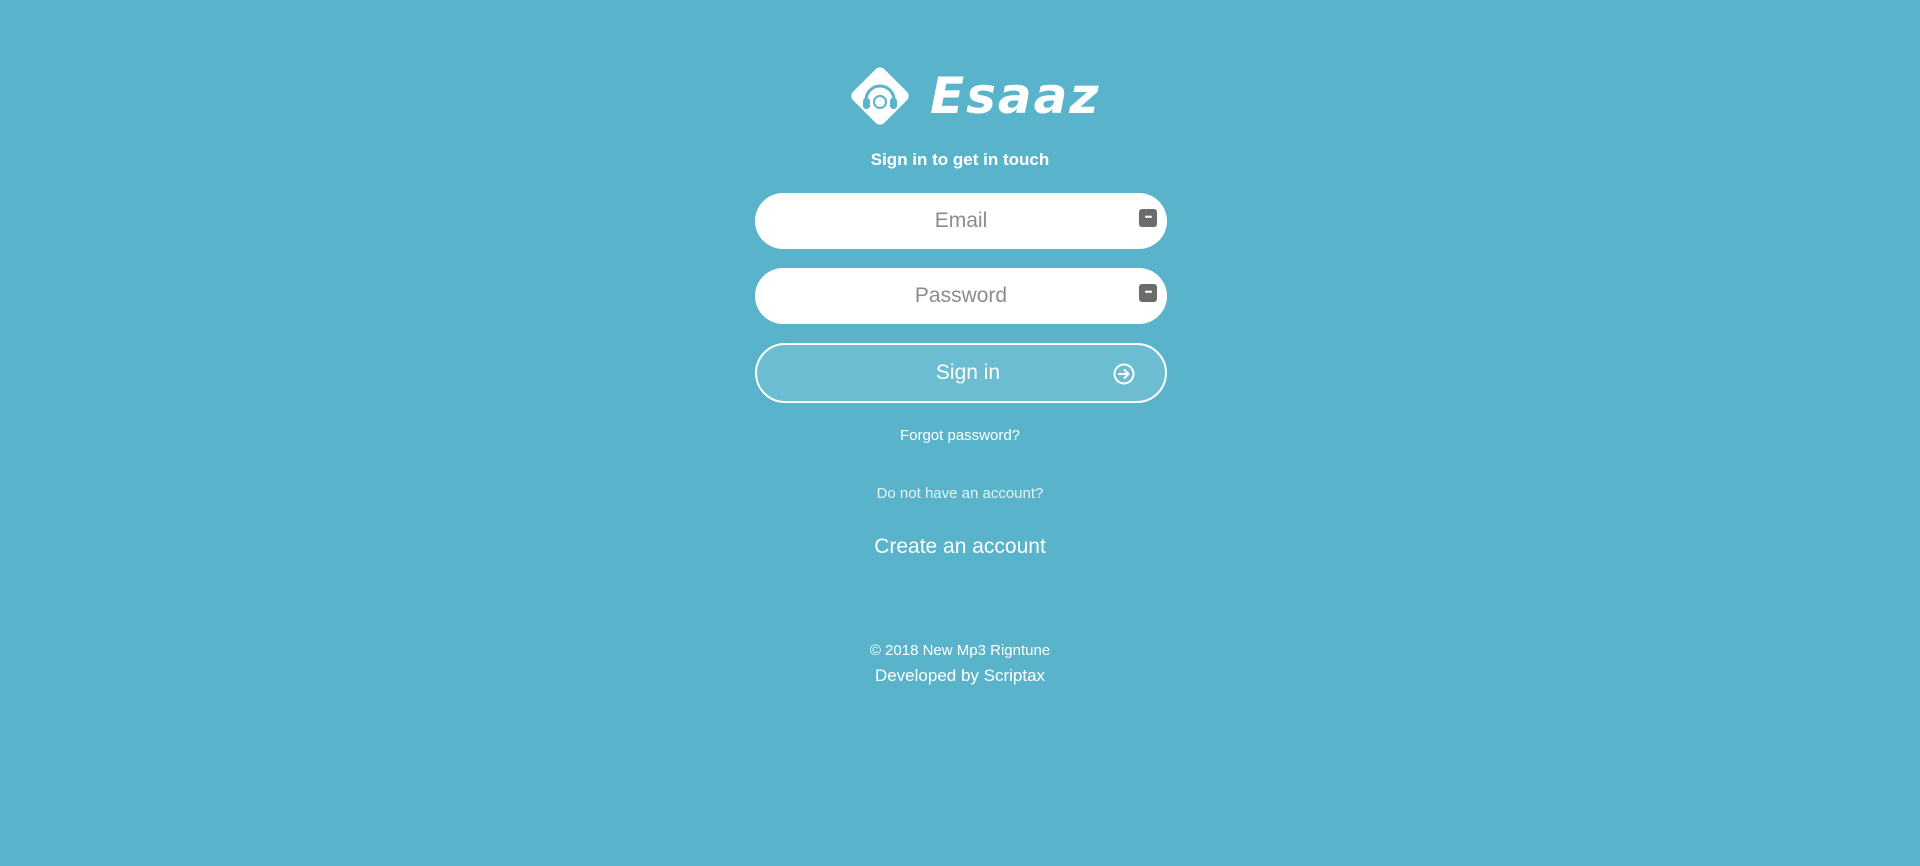 This screenshot has height=866, width=1920. I want to click on password-field, so click(961, 296).